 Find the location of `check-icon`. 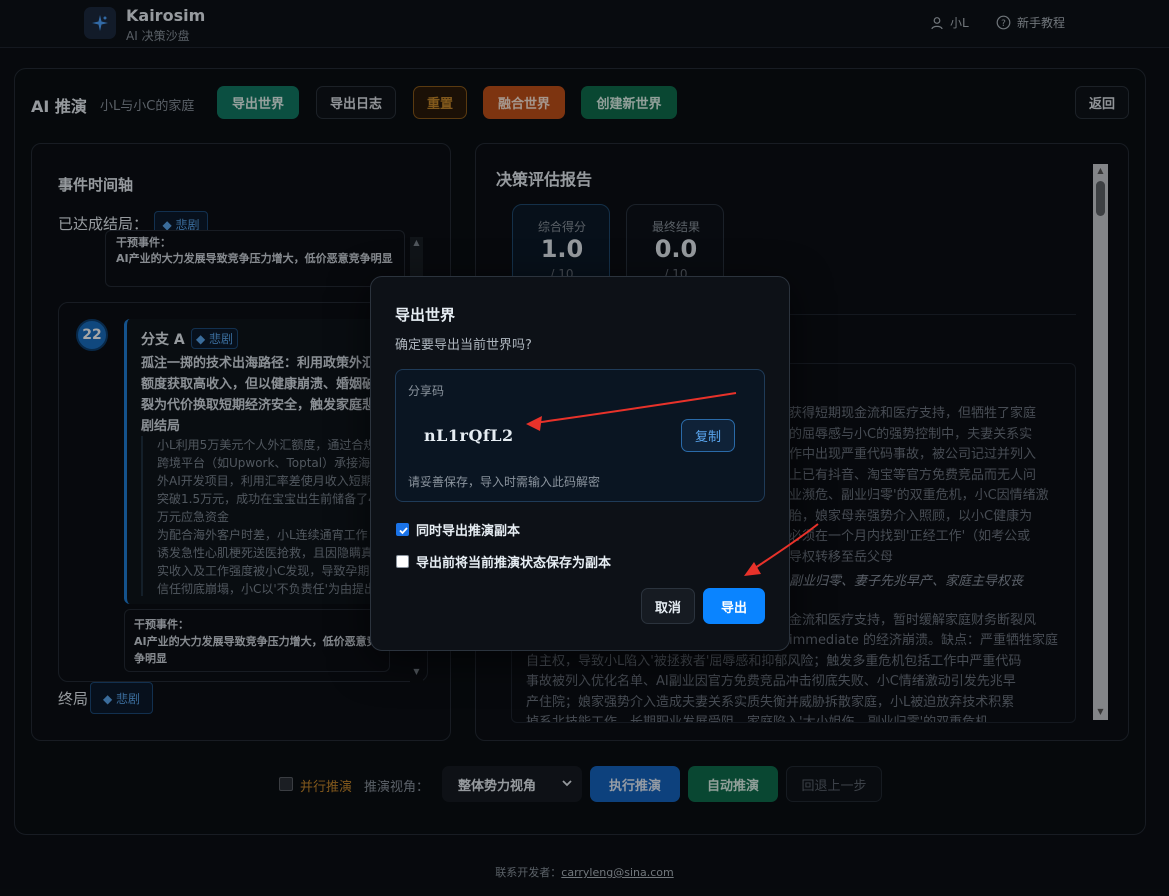

check-icon is located at coordinates (403, 531).